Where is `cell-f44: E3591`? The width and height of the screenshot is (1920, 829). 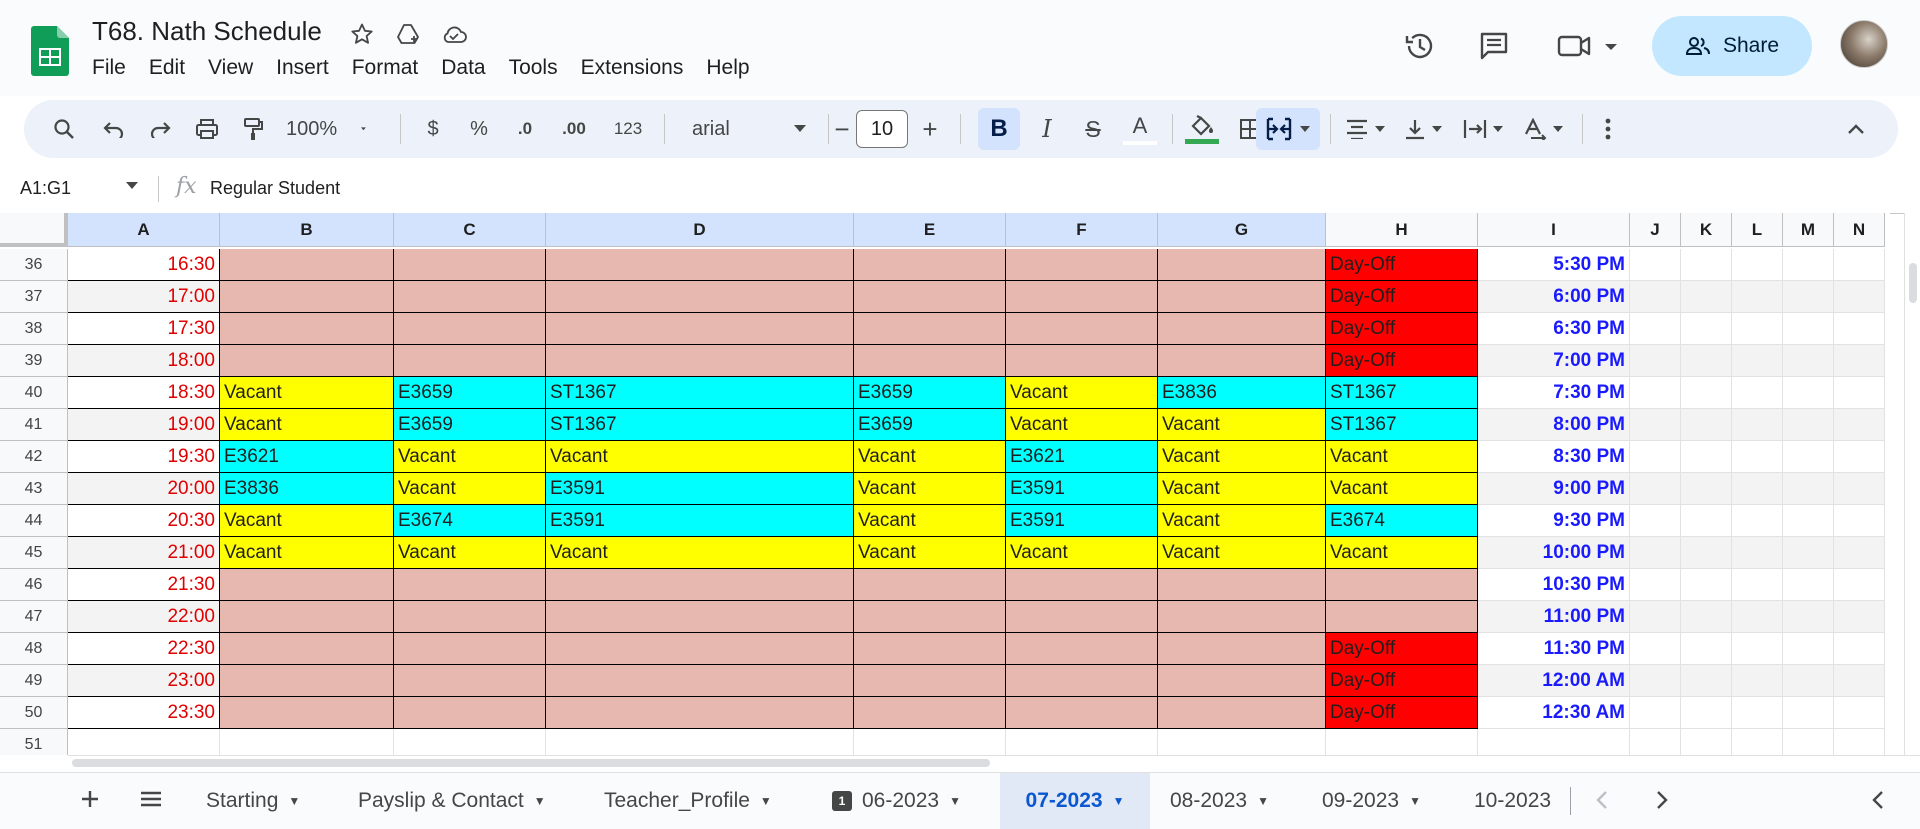 cell-f44: E3591 is located at coordinates (1082, 521).